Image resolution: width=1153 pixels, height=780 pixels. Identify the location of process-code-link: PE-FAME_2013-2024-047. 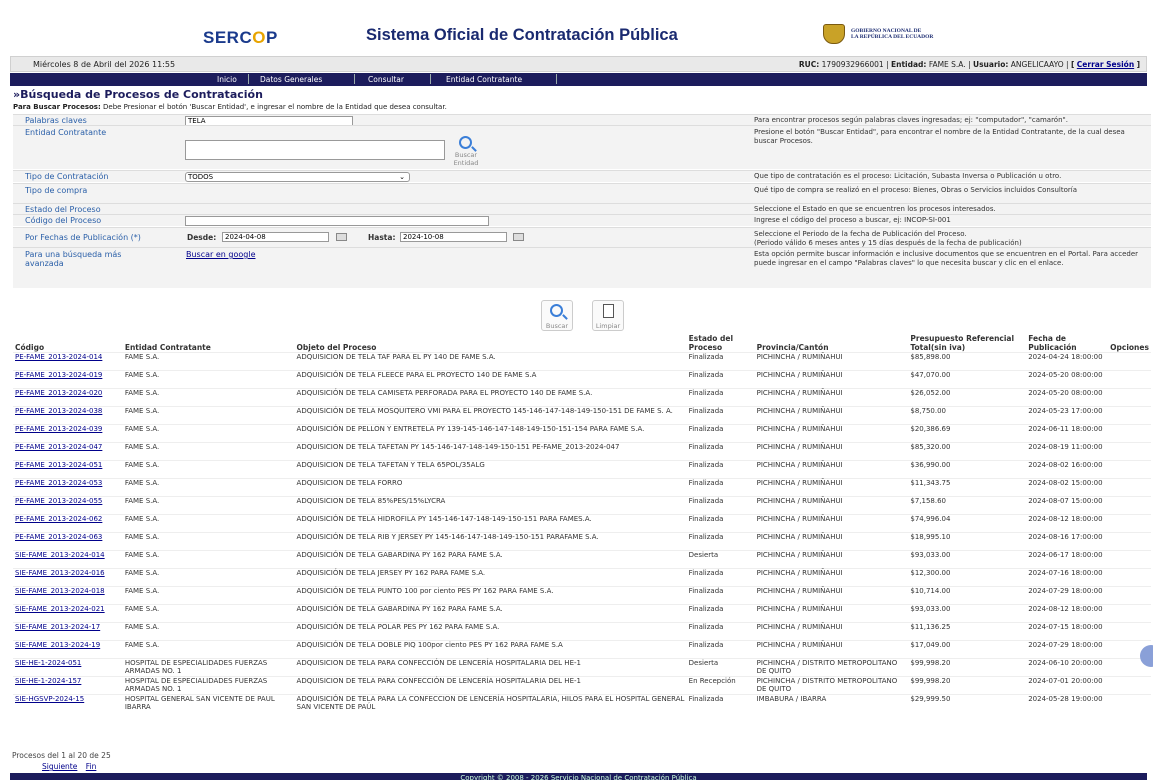
(58, 447).